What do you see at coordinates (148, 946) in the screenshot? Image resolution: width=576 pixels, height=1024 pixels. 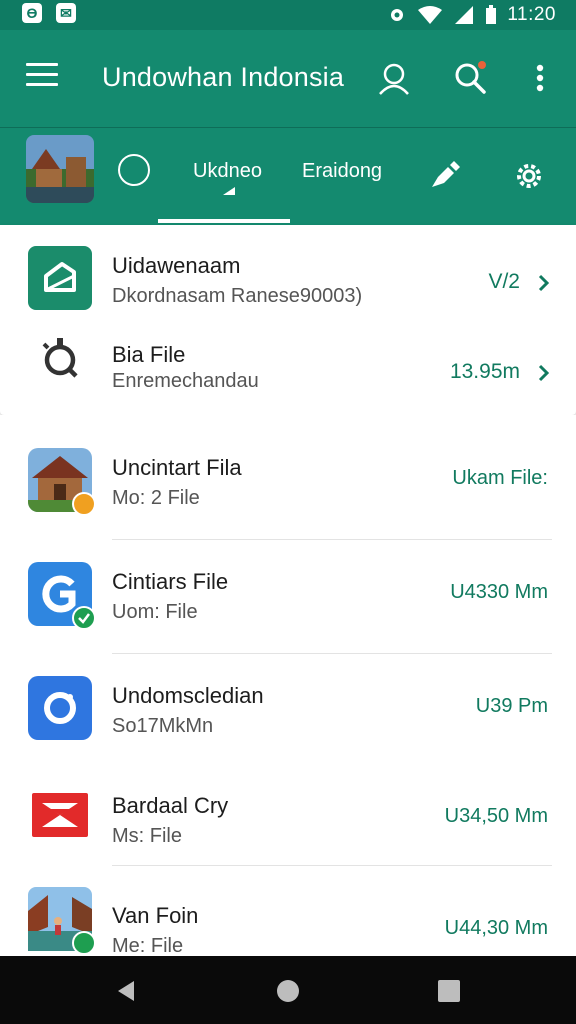 I see `list-item-subtitle: Me: File` at bounding box center [148, 946].